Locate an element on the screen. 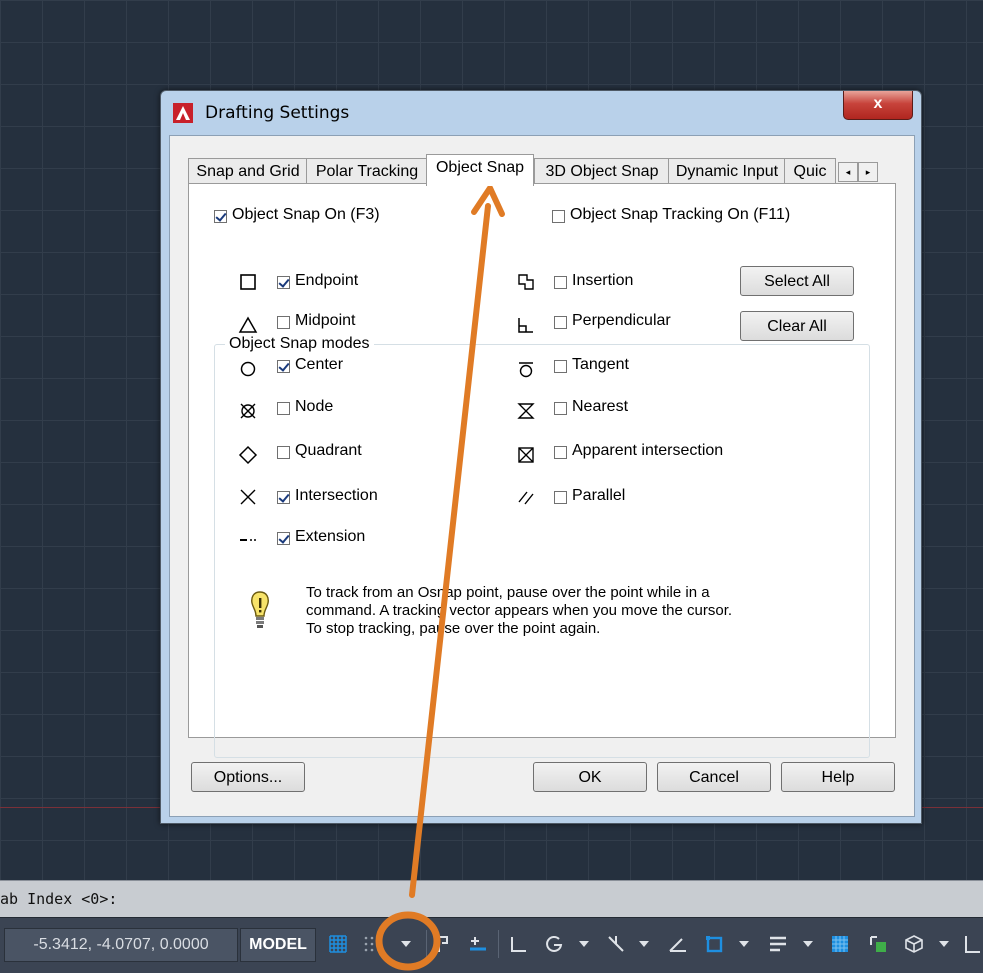 The image size is (983, 973). transparency-icon is located at coordinates (840, 944).